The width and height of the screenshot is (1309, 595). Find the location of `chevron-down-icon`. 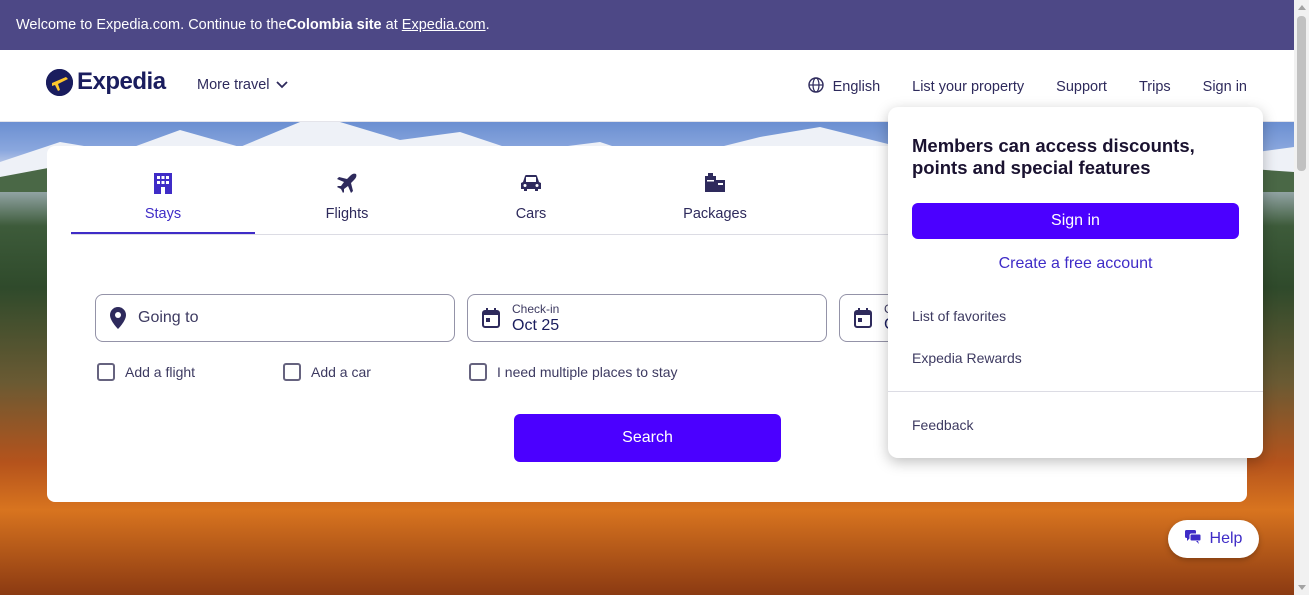

chevron-down-icon is located at coordinates (281, 85).